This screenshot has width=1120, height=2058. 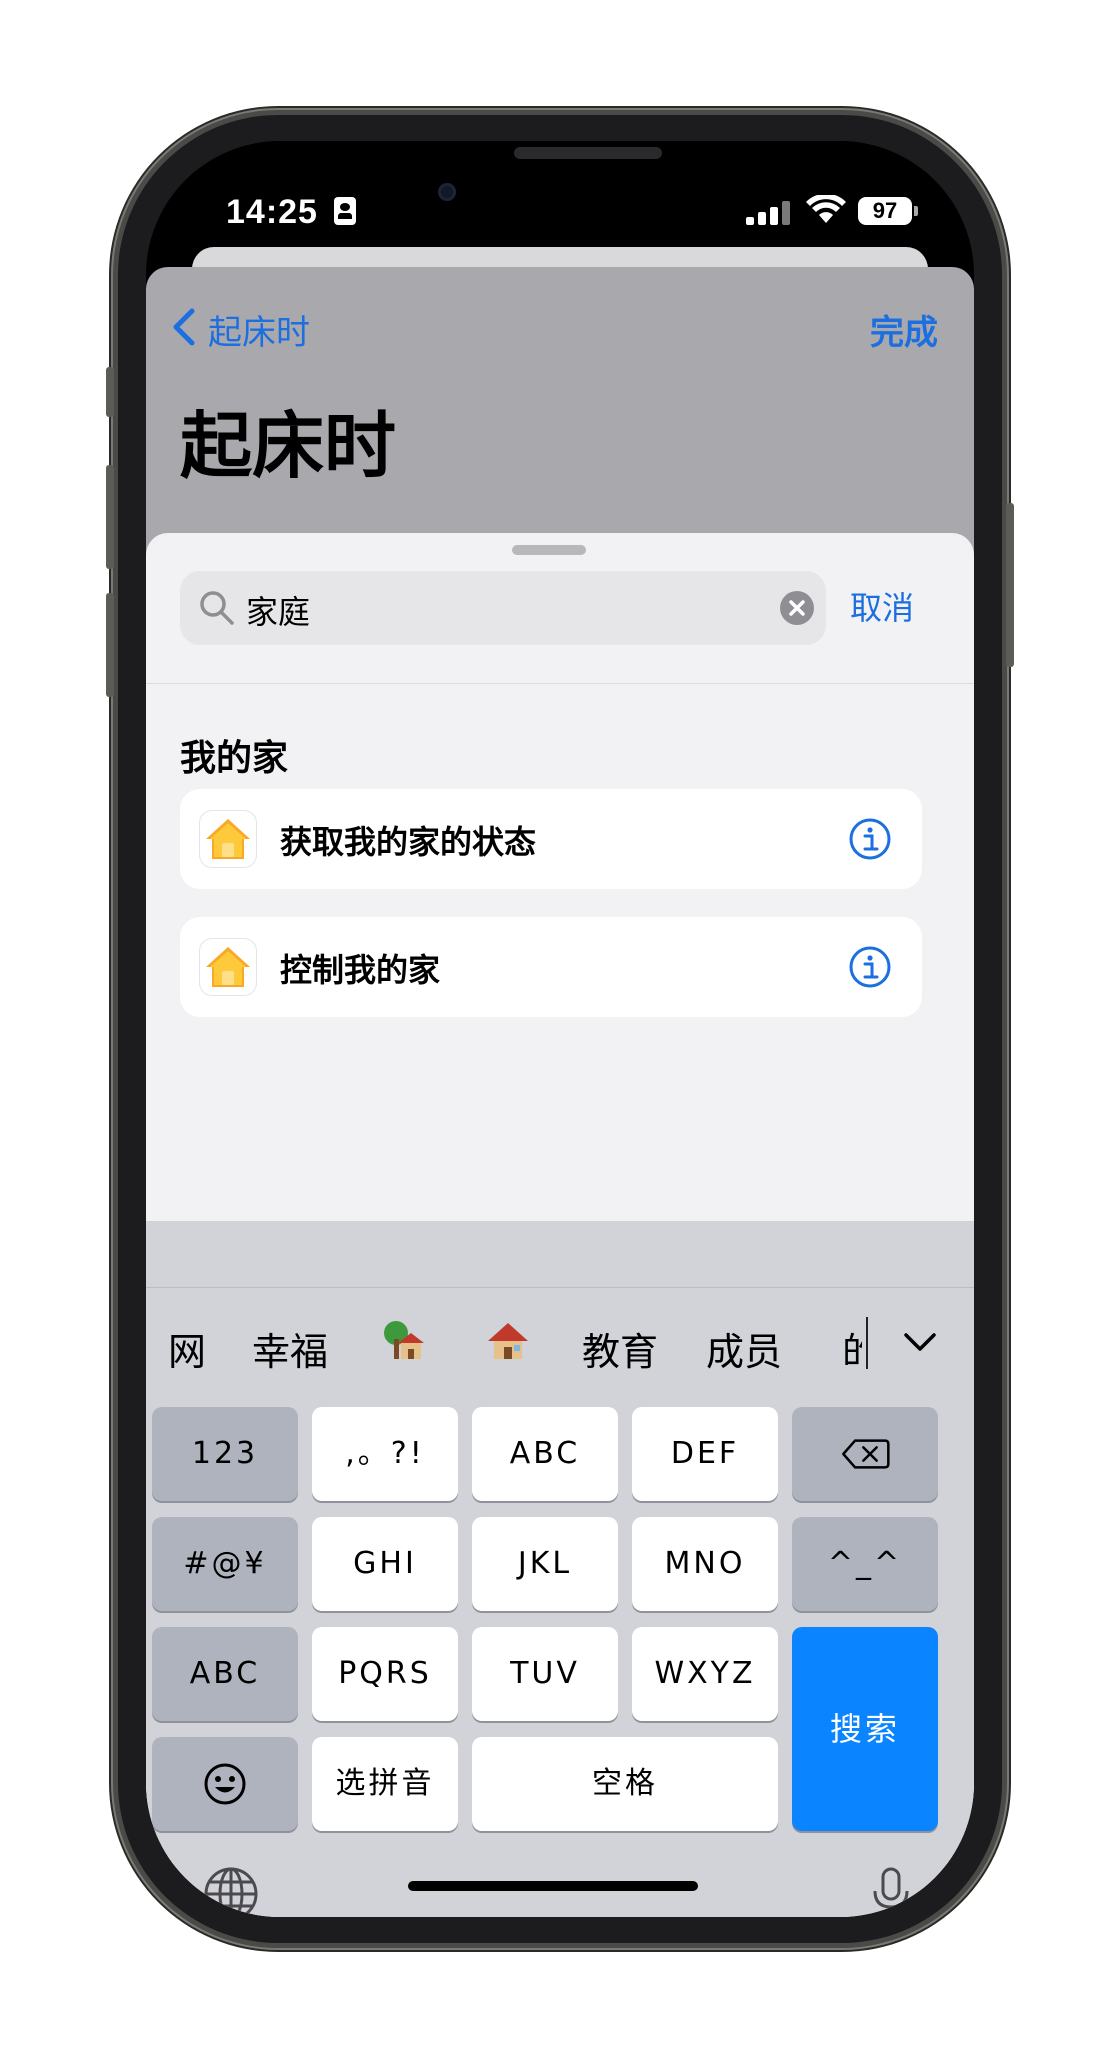 What do you see at coordinates (402, 1341) in the screenshot?
I see `tree-house-emoji` at bounding box center [402, 1341].